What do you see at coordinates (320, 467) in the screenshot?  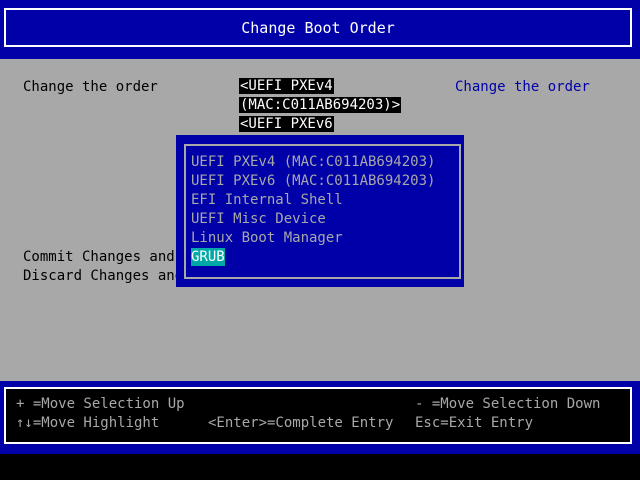 I see `bottom-strip` at bounding box center [320, 467].